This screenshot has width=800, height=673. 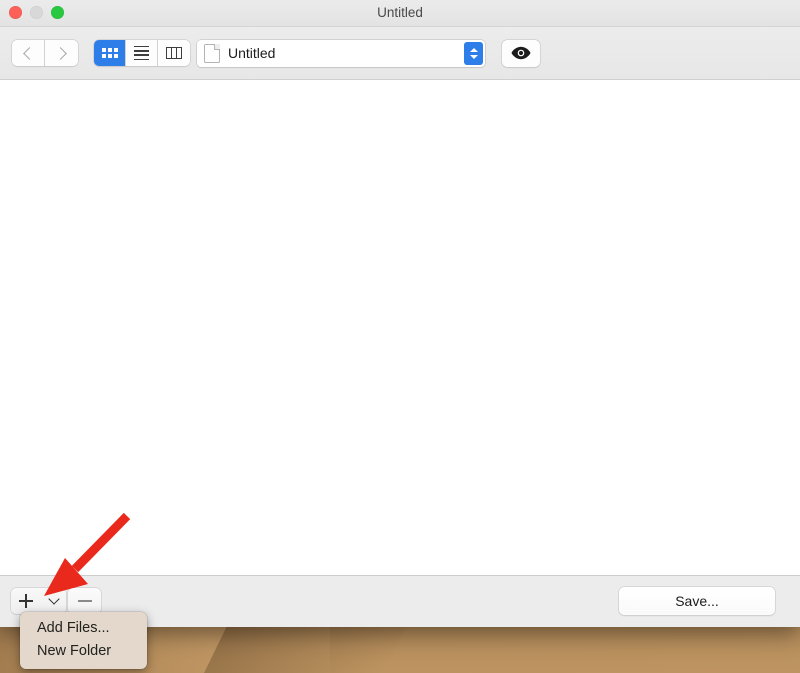 I want to click on chevron-down-icon, so click(x=53, y=599).